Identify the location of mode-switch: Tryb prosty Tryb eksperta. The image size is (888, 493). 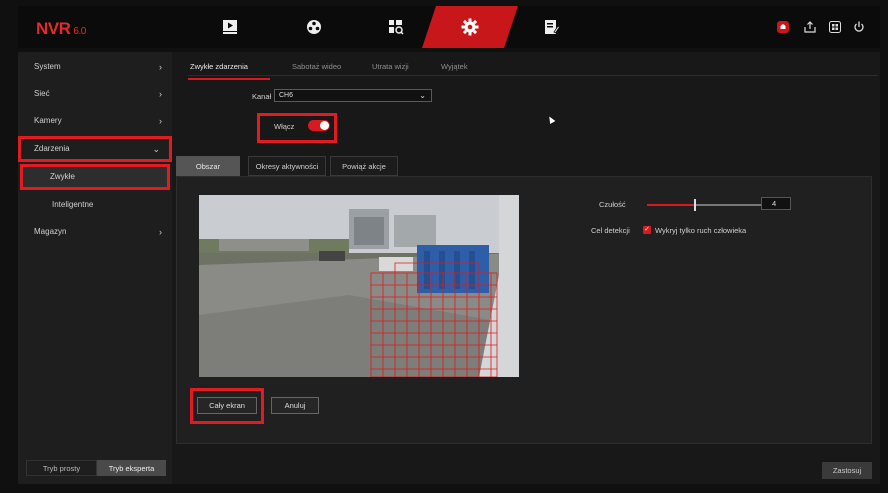
(96, 468).